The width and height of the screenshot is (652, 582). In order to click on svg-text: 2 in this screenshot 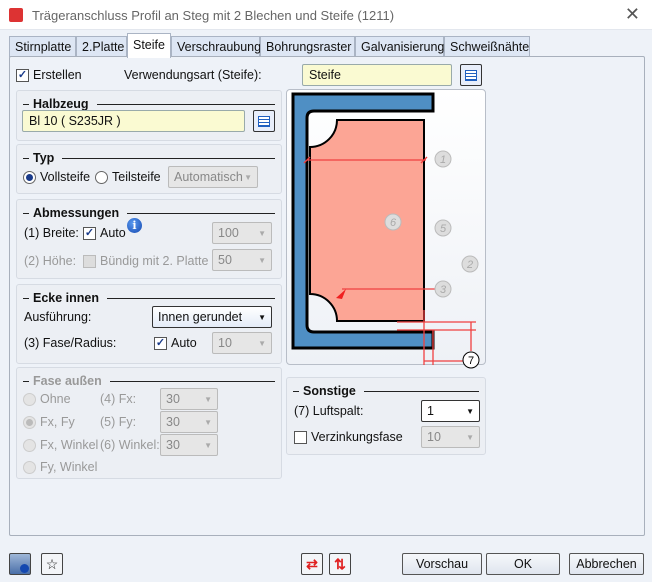, I will do `click(469, 265)`.